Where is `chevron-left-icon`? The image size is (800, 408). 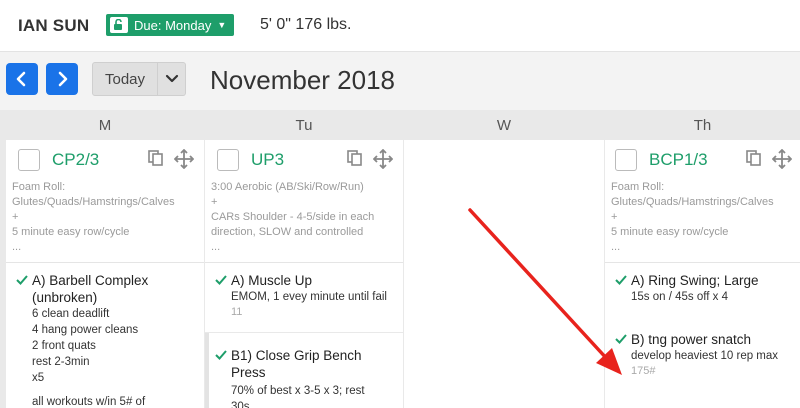 chevron-left-icon is located at coordinates (21, 79).